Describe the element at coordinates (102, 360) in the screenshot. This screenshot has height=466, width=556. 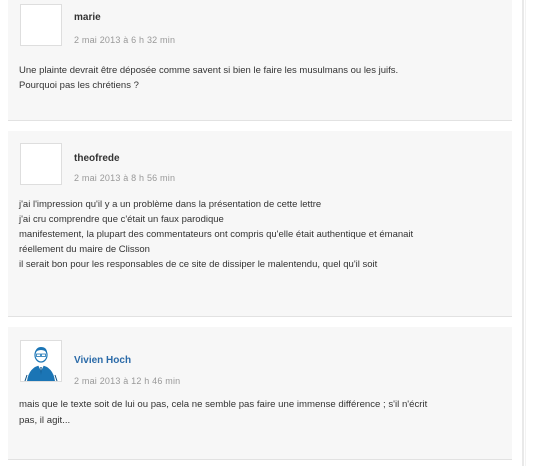
I see `comment-author-link: Vivien Hoch` at that location.